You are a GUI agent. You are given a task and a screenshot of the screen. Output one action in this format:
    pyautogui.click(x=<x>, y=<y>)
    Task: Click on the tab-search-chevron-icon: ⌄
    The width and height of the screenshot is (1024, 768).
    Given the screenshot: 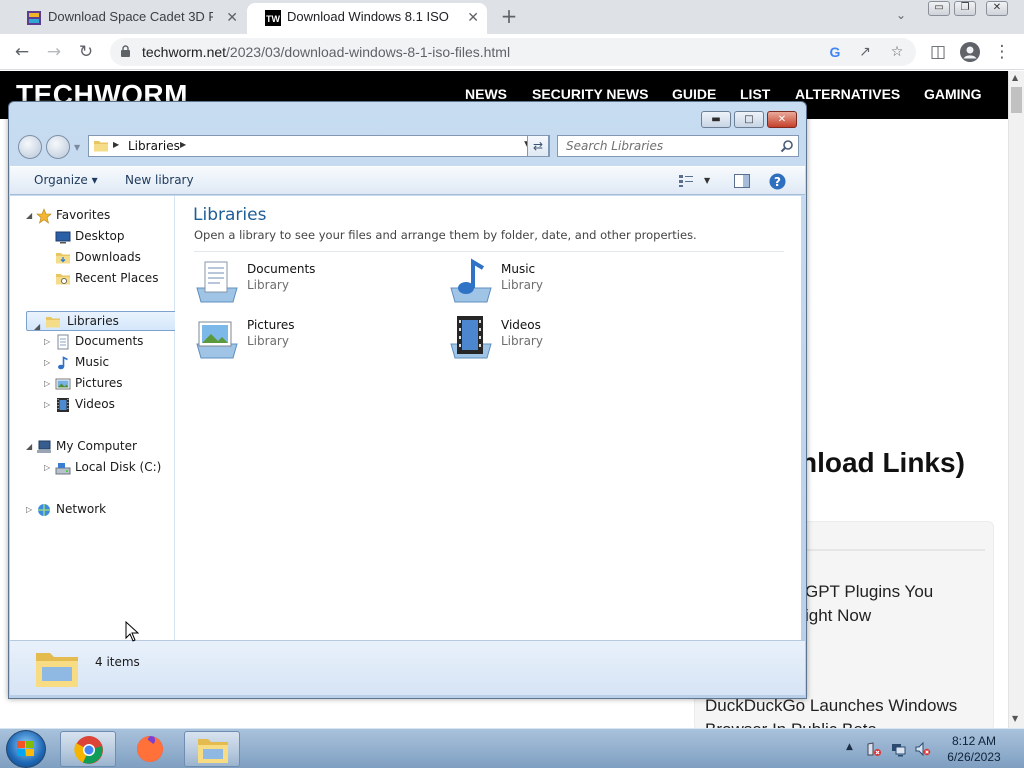 What is the action you would take?
    pyautogui.click(x=901, y=15)
    